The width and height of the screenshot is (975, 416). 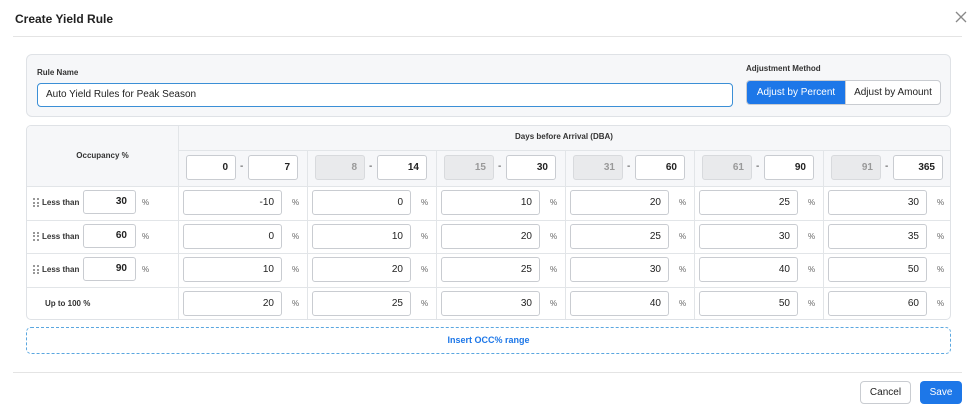 What do you see at coordinates (783, 68) in the screenshot?
I see `adjustment-method-label: Adjustment Method` at bounding box center [783, 68].